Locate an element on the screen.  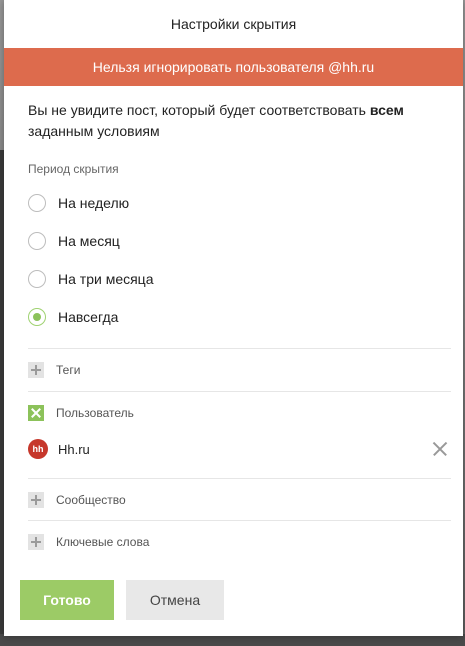
selected-user-item: hh Hh.ru is located at coordinates (239, 449).